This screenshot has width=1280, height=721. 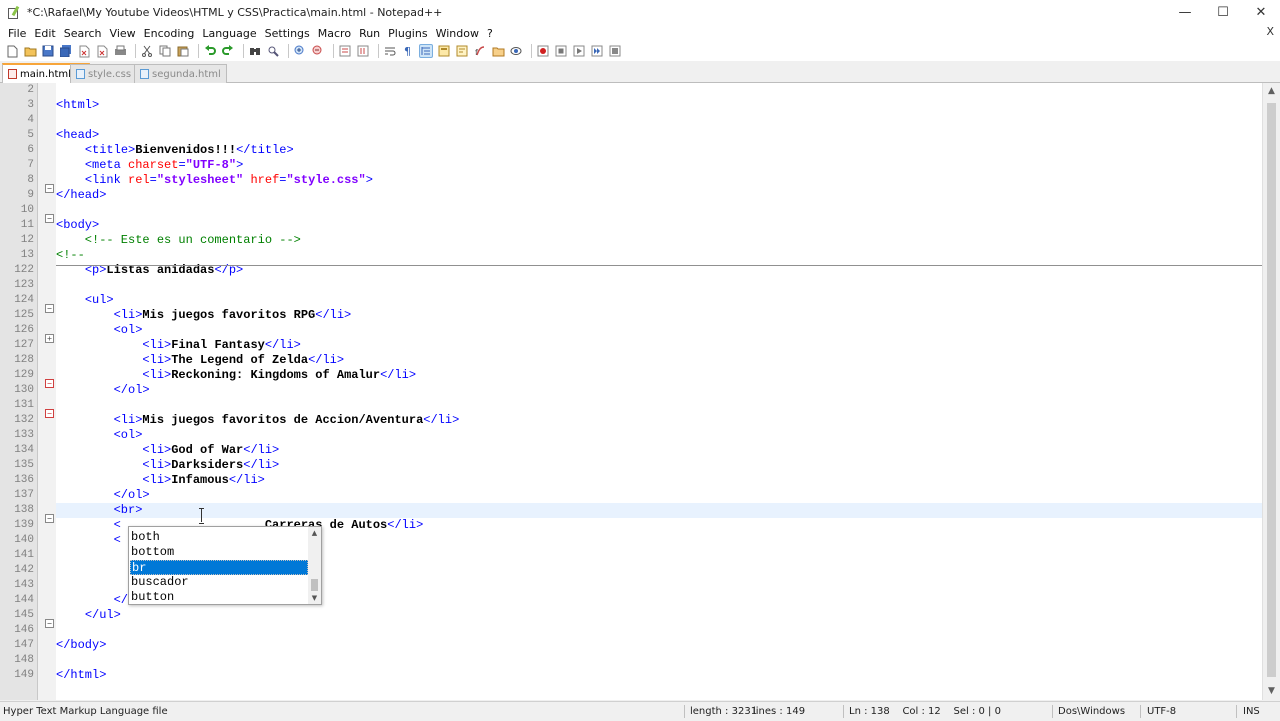 What do you see at coordinates (426, 51) in the screenshot?
I see `indent-guide-icon` at bounding box center [426, 51].